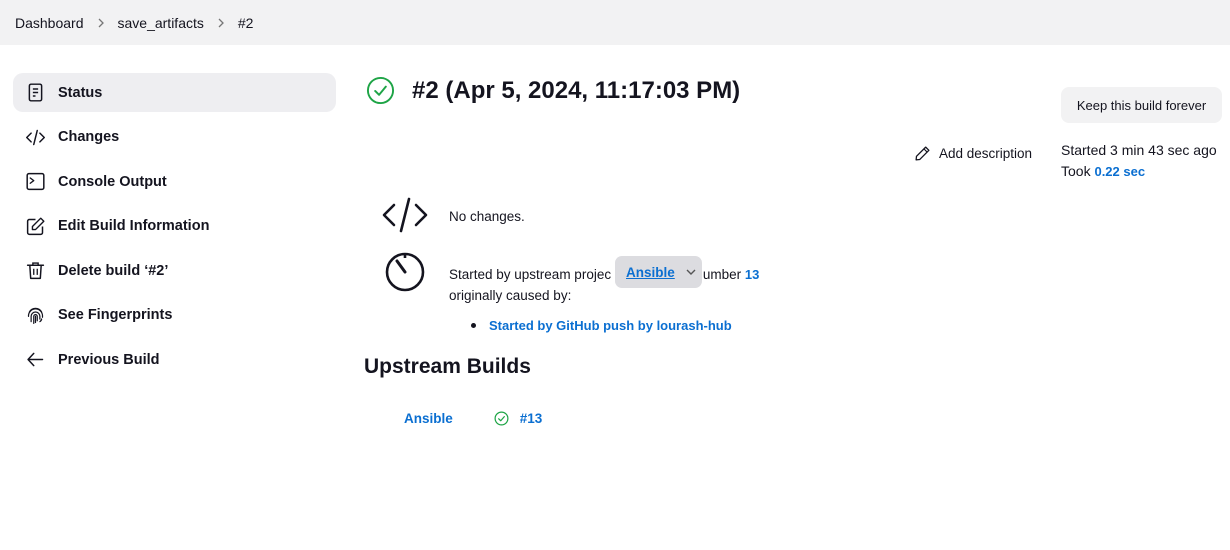  Describe the element at coordinates (473, 418) in the screenshot. I see `table-row: Ansible #13` at that location.